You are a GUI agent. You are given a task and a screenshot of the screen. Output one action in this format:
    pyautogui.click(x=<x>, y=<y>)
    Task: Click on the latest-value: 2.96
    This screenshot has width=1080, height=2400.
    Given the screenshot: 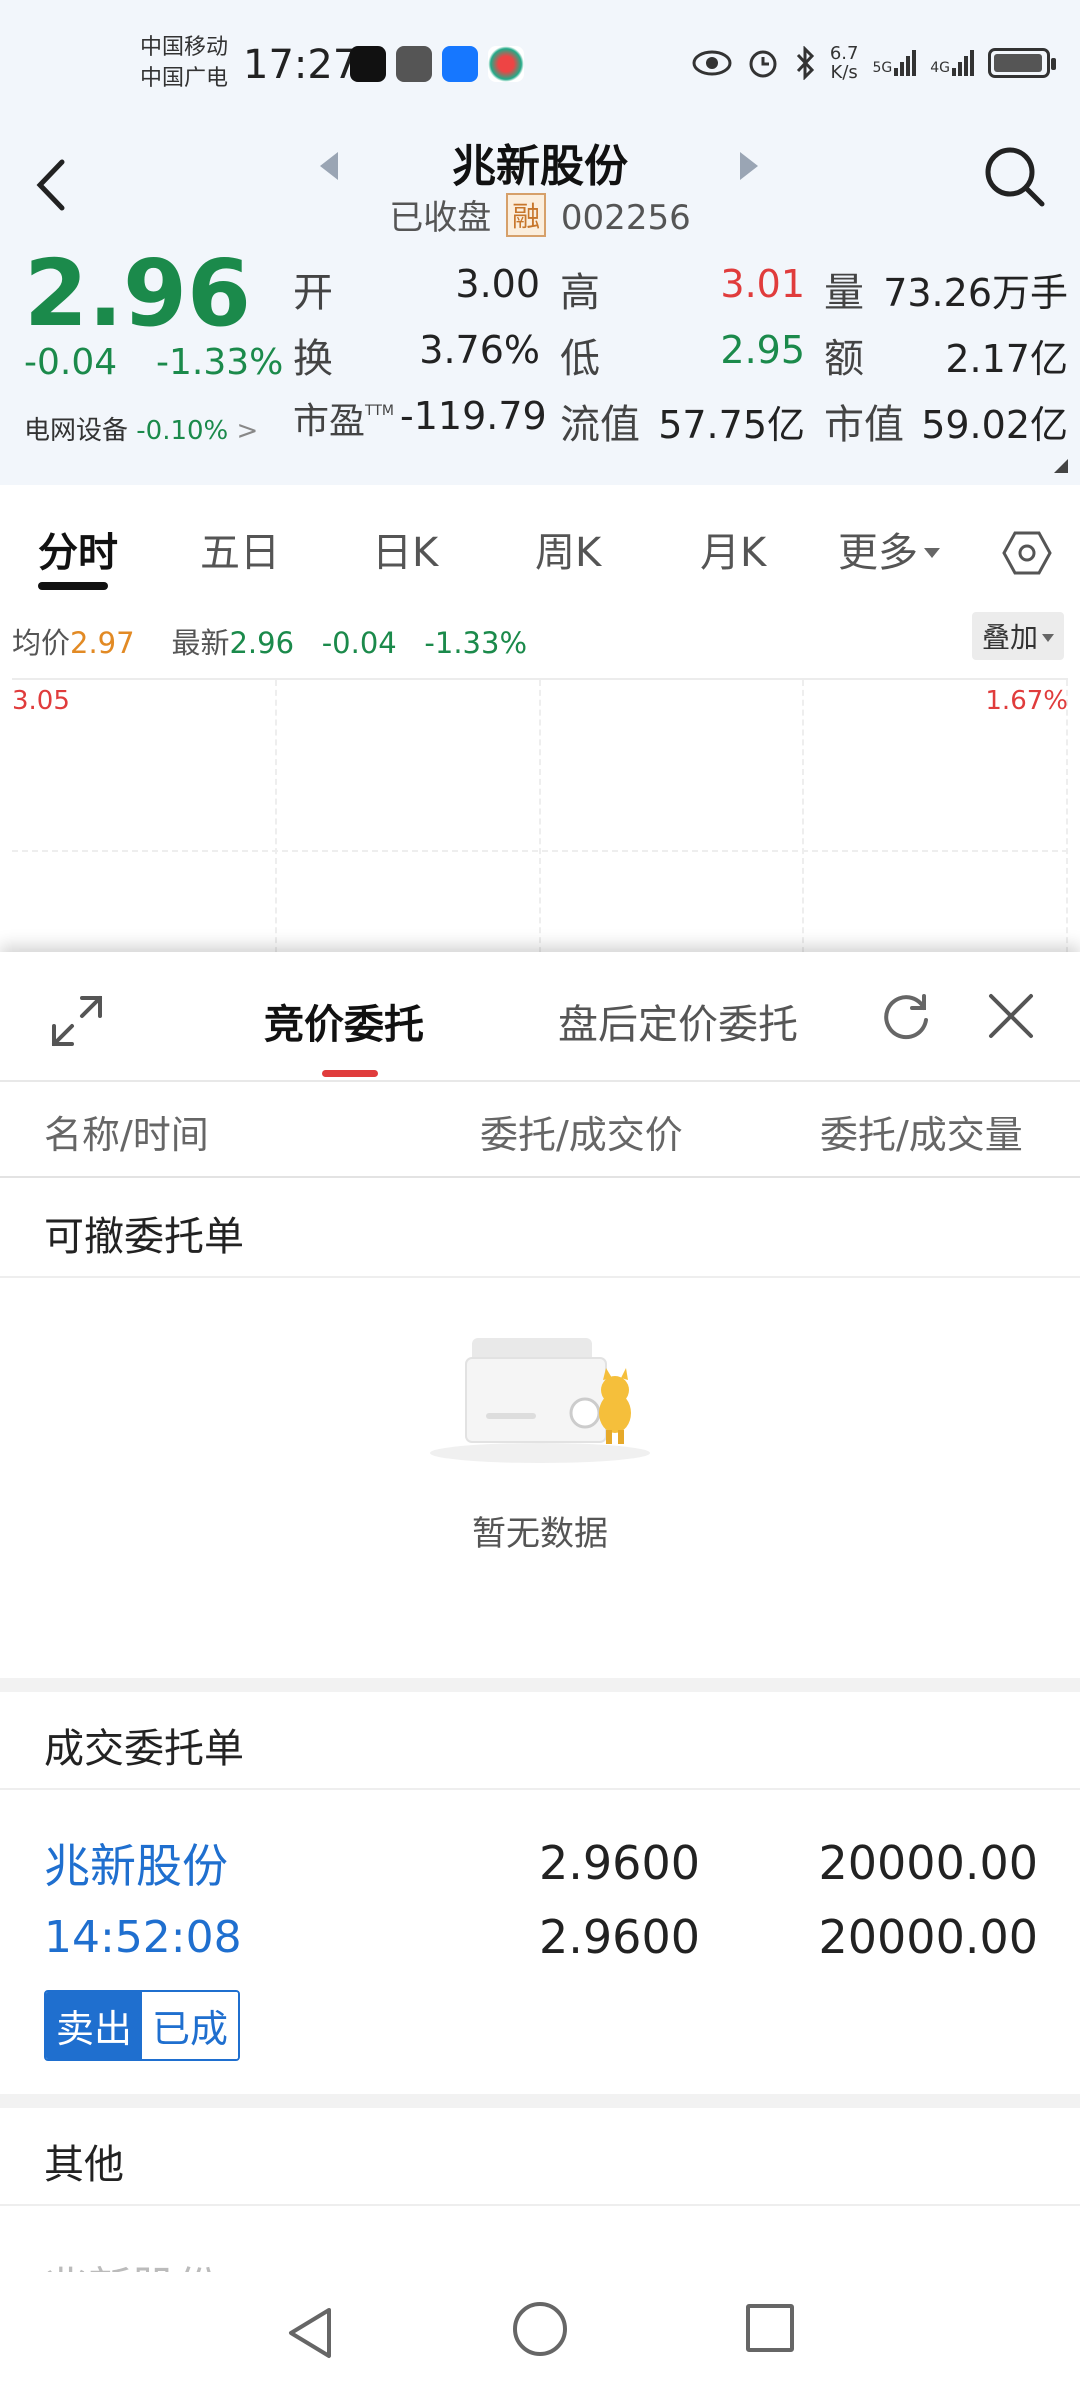 What is the action you would take?
    pyautogui.click(x=262, y=643)
    